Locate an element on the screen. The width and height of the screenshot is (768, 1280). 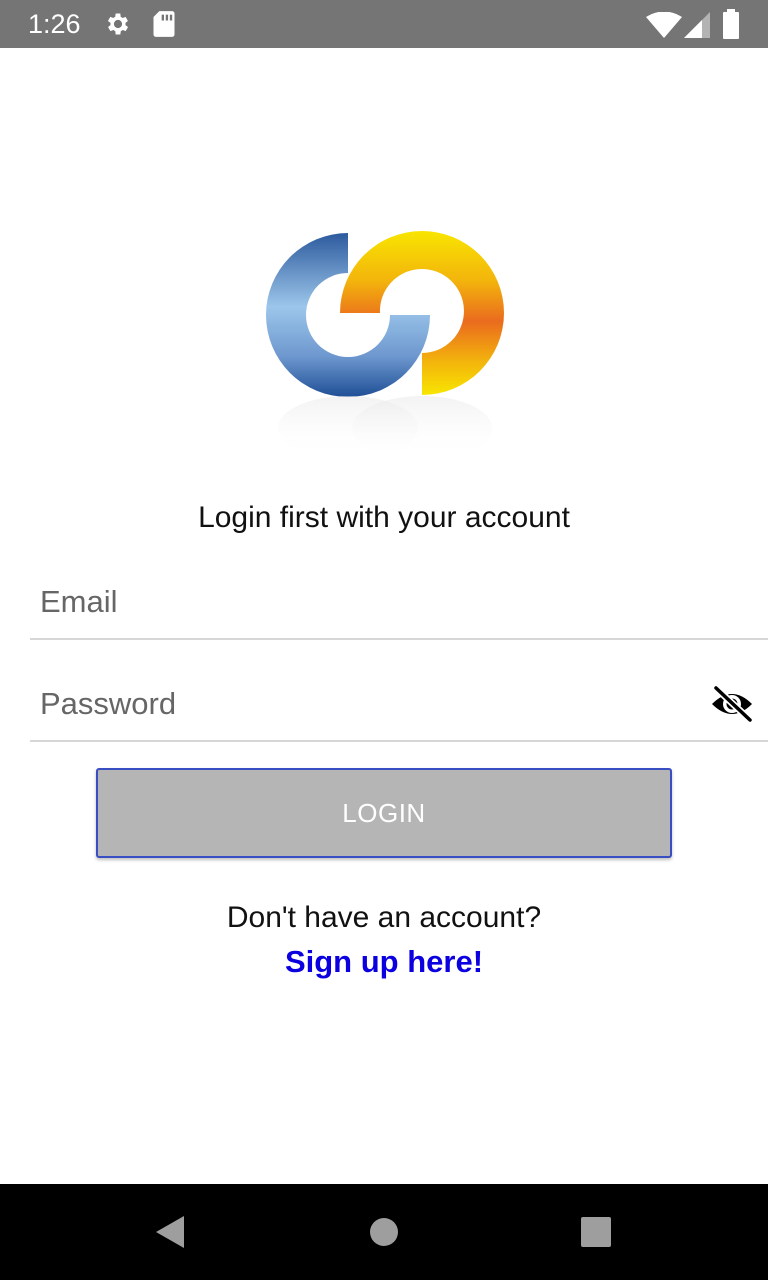
email-field-container is located at coordinates (399, 603).